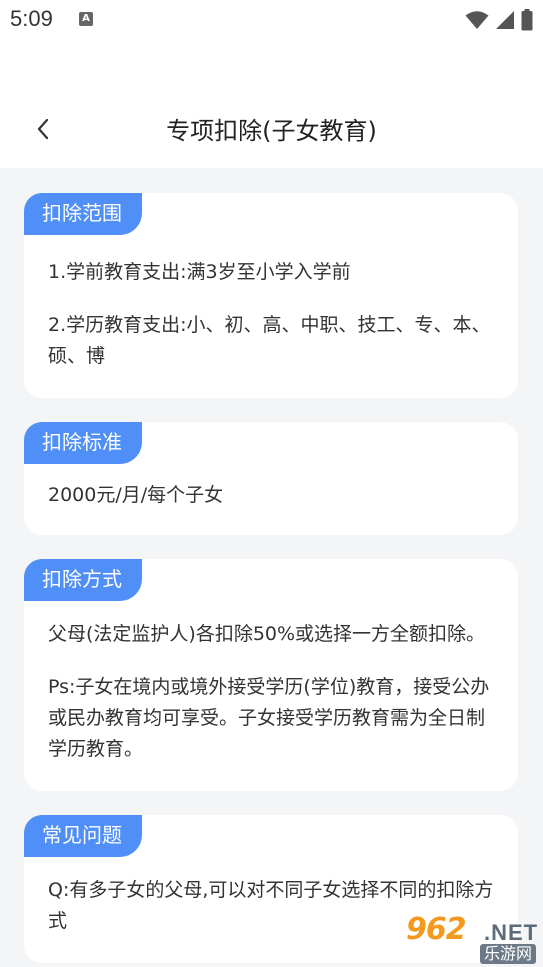 The image size is (543, 967). I want to click on app-header: 专项扣除(子女教育), so click(271, 104).